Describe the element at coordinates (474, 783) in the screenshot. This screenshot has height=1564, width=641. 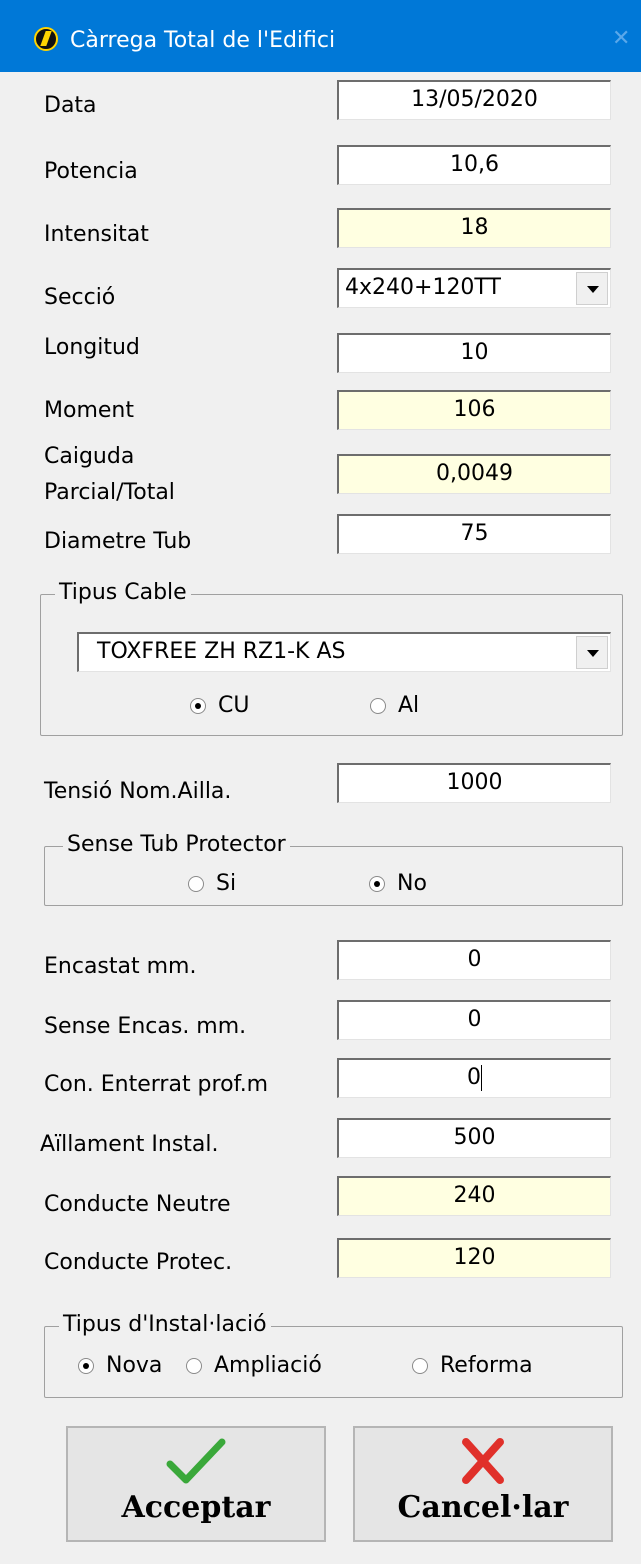
I see `tensio-field: 1000` at that location.